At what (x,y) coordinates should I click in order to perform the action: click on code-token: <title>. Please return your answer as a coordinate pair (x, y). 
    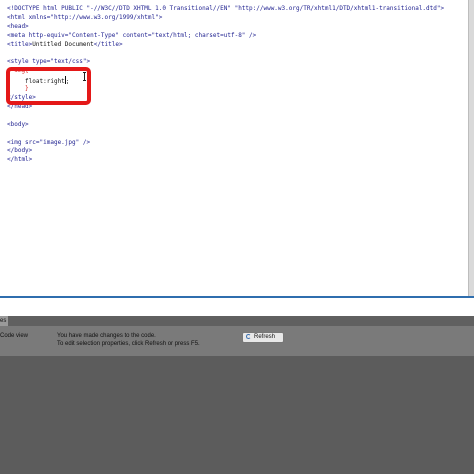
    Looking at the image, I should click on (20, 44).